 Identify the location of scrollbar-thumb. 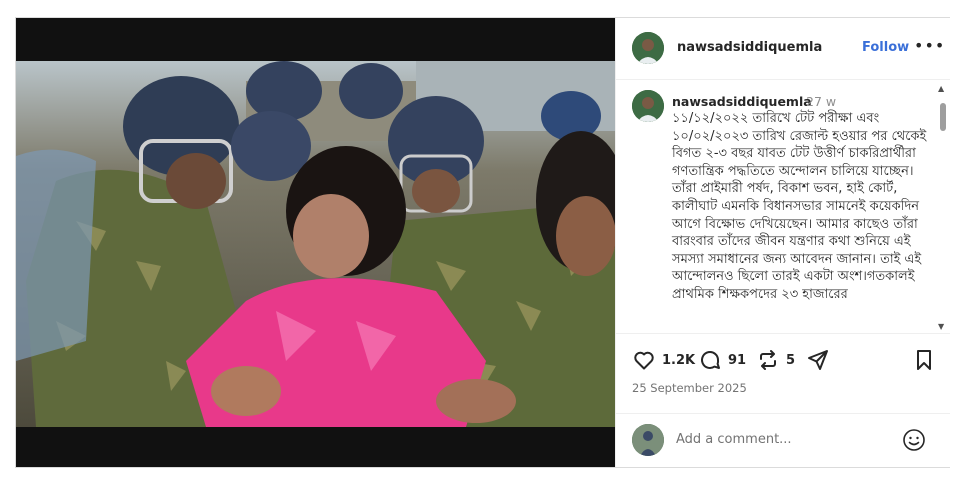
(943, 117).